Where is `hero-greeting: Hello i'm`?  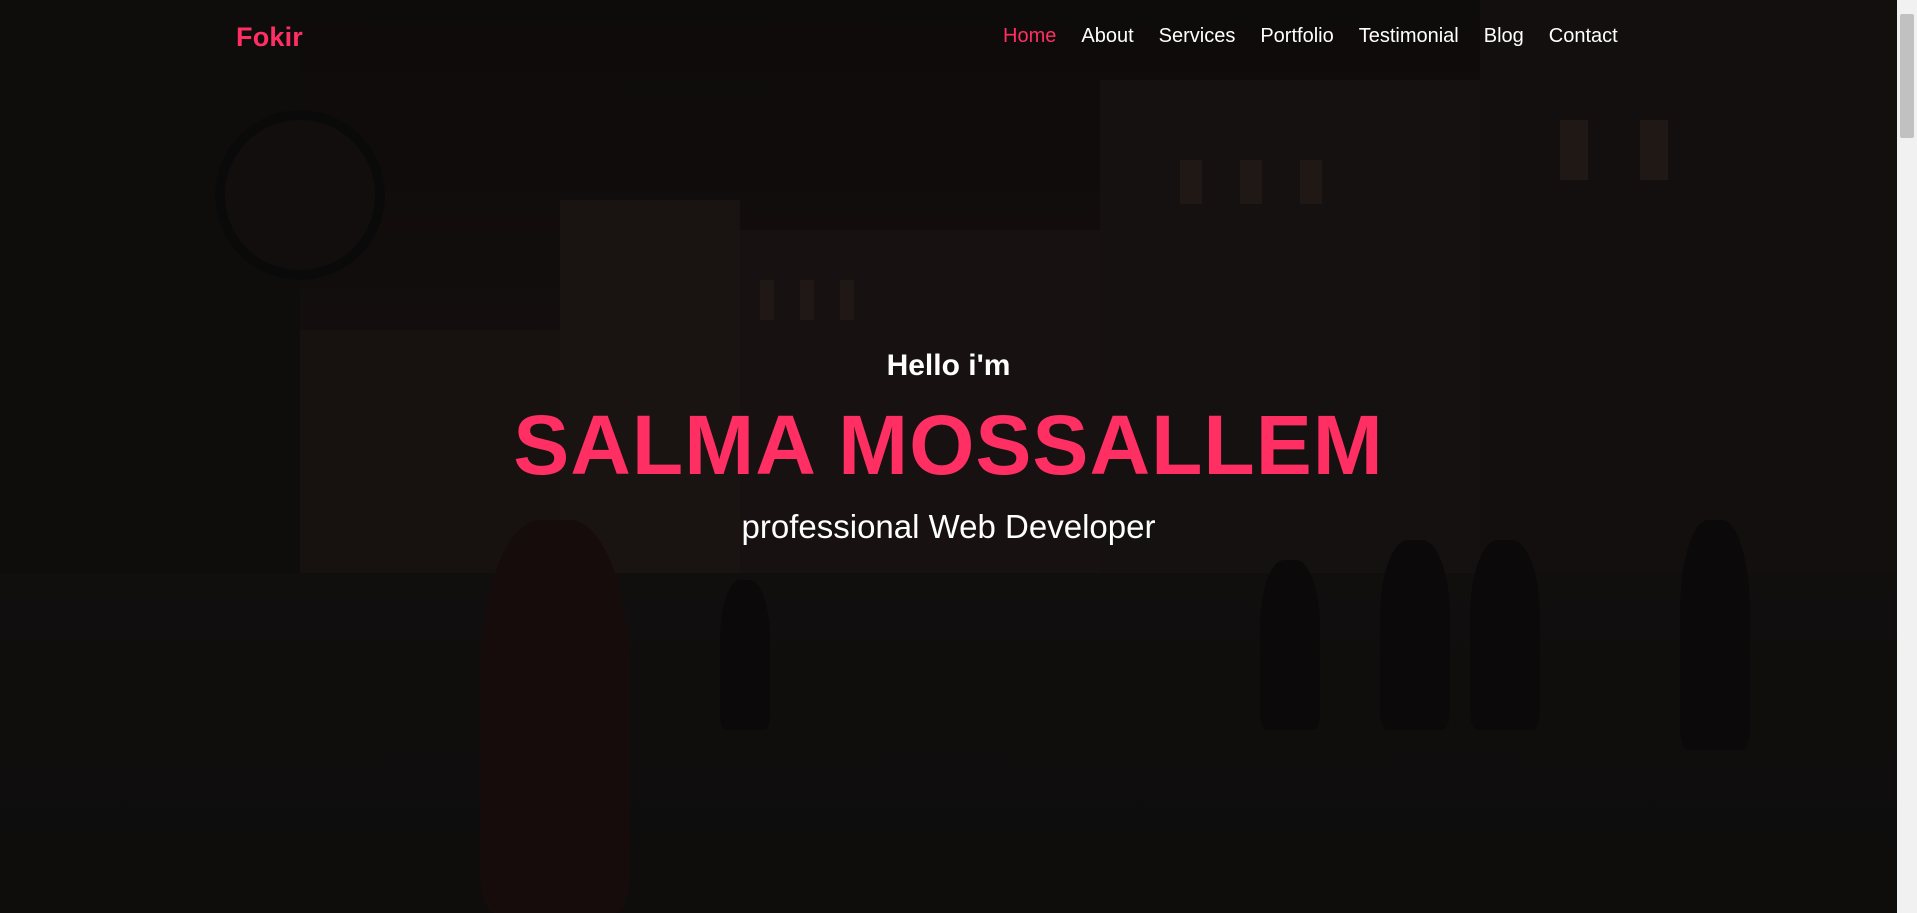
hero-greeting: Hello i'm is located at coordinates (948, 365).